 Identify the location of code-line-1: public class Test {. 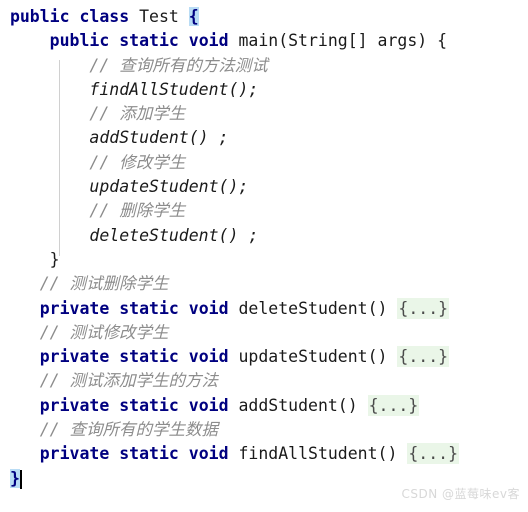
(264, 17).